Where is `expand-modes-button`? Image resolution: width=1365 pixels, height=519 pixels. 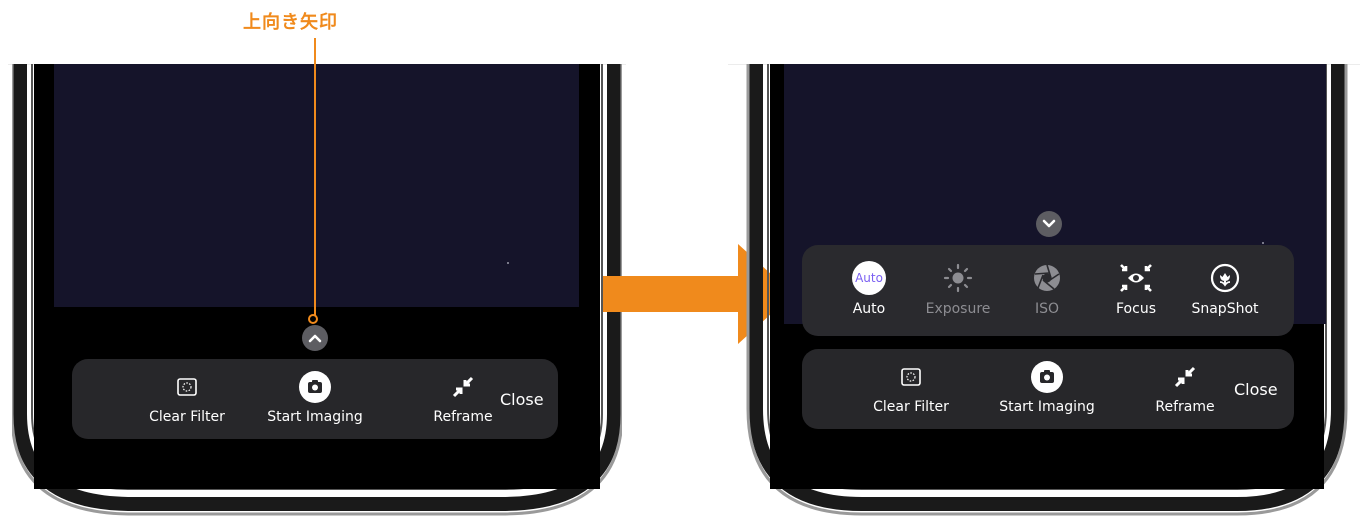
expand-modes-button is located at coordinates (315, 338).